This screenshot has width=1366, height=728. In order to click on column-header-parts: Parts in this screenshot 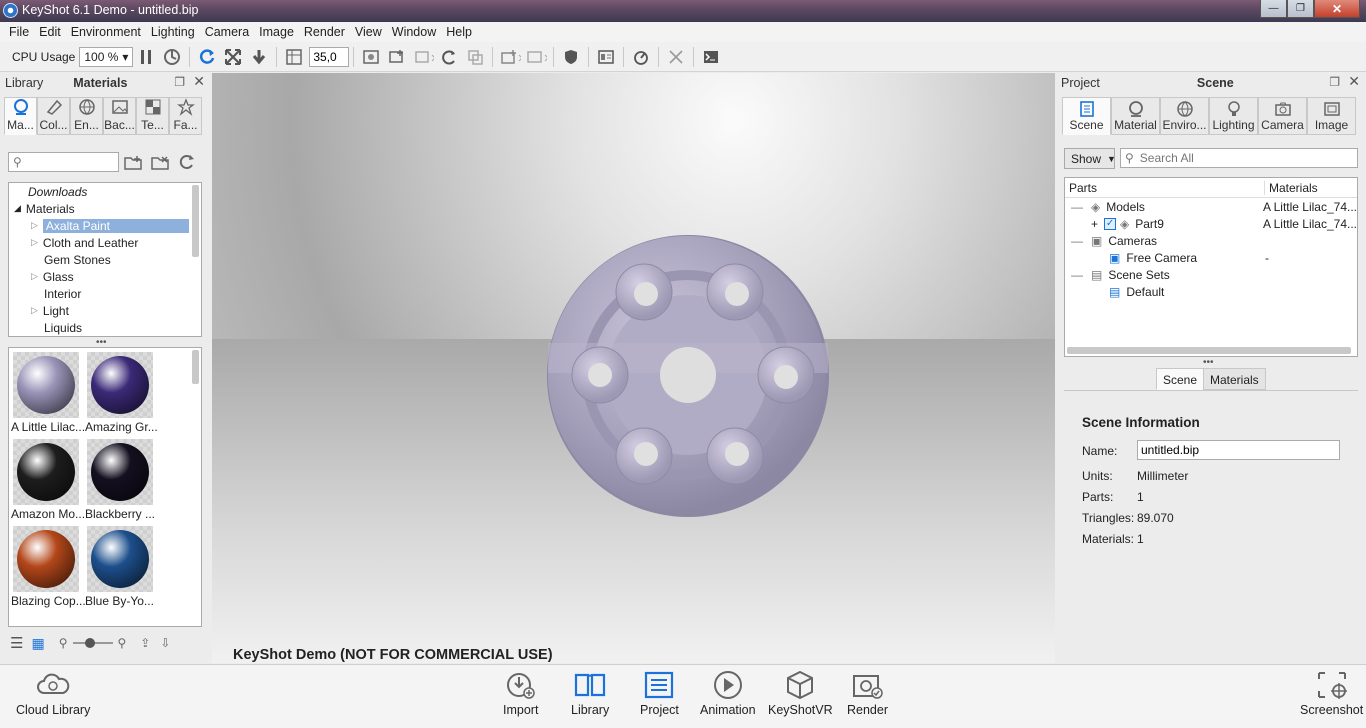, I will do `click(1165, 187)`.